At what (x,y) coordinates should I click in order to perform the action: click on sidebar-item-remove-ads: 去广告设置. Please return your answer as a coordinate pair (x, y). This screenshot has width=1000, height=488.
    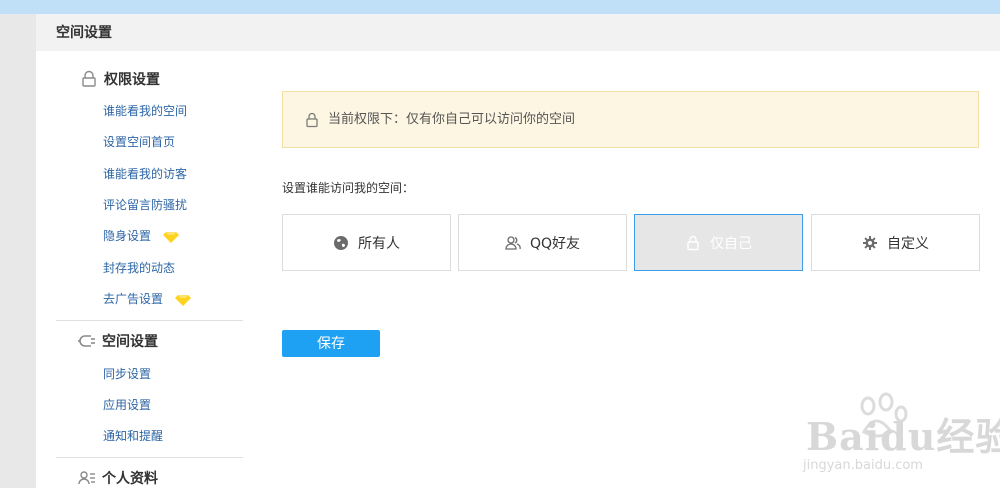
    Looking at the image, I should click on (147, 299).